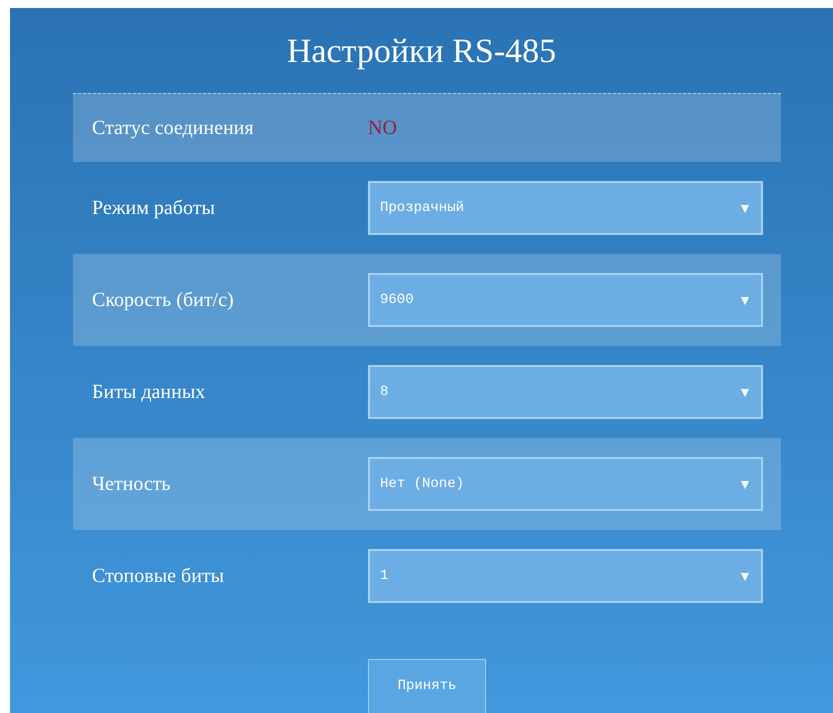 This screenshot has width=833, height=713. What do you see at coordinates (565, 208) in the screenshot?
I see `dropdown: Прозрачный` at bounding box center [565, 208].